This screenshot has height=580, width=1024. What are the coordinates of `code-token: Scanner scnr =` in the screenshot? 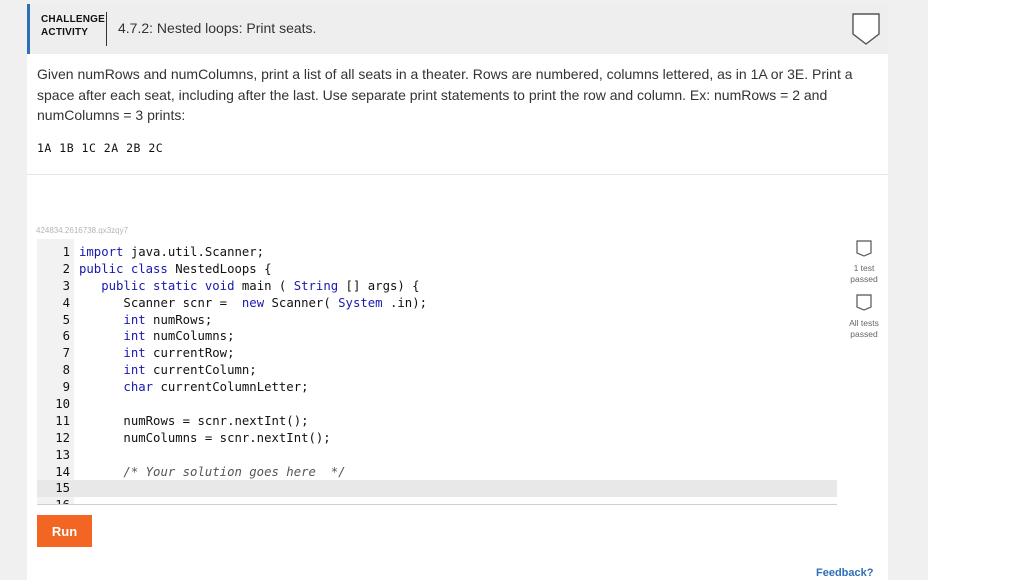 It's located at (179, 302).